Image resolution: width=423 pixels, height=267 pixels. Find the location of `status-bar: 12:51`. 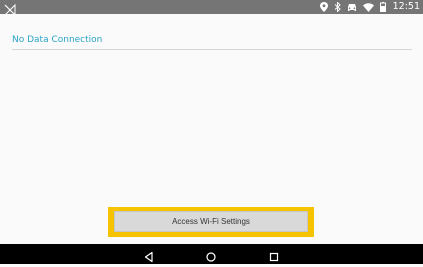

status-bar: 12:51 is located at coordinates (211, 8).